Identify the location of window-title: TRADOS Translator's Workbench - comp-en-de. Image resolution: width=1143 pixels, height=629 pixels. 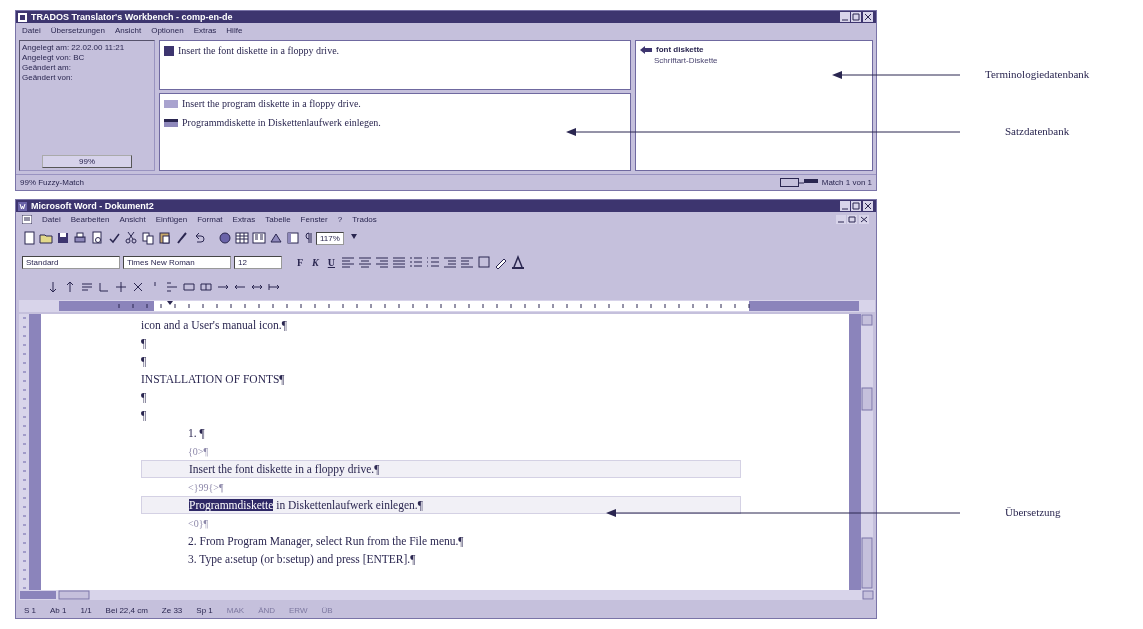
(132, 17).